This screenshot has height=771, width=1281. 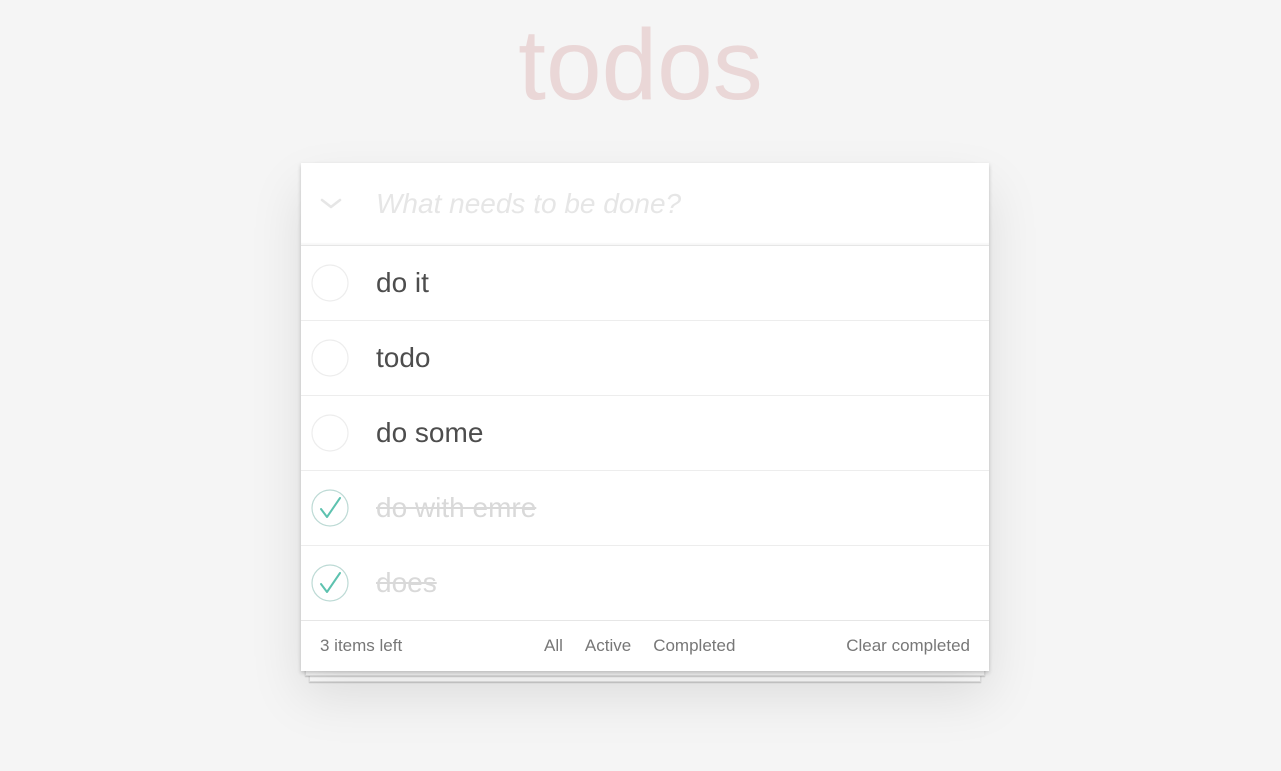 I want to click on todo-item-completed: do with emre, so click(x=645, y=508).